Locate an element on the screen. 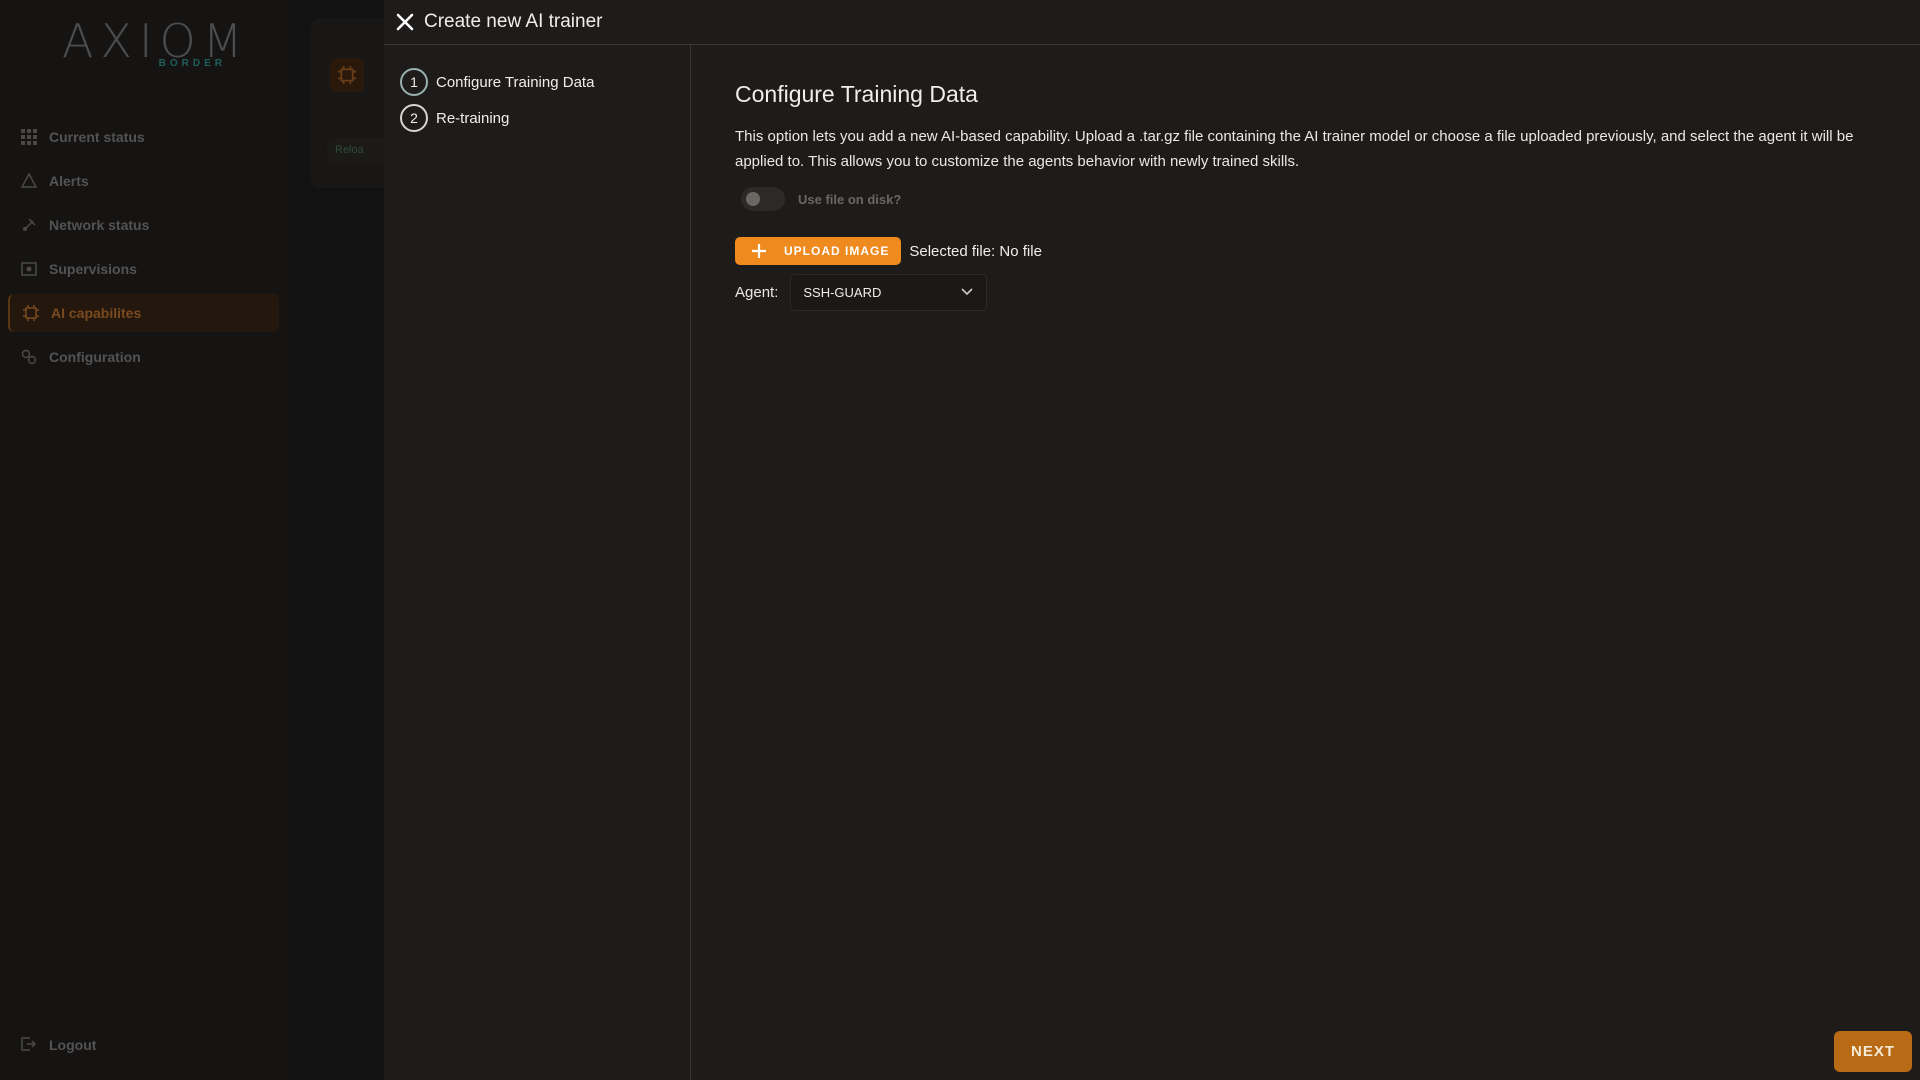 Image resolution: width=1920 pixels, height=1080 pixels. step-configure-training-data: 1 Configure Training Data is located at coordinates (497, 82).